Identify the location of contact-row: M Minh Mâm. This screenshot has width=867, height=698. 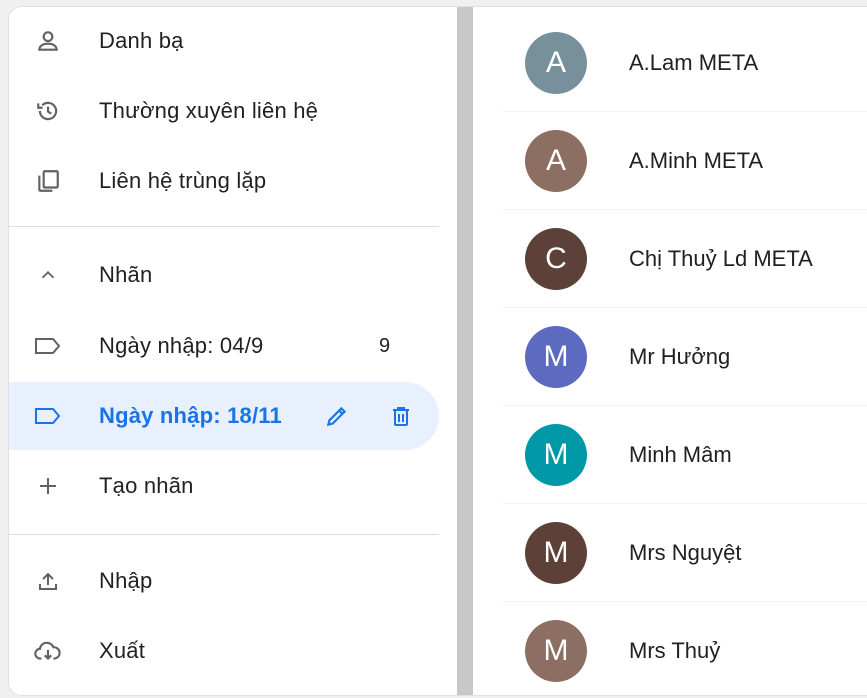
(670, 455).